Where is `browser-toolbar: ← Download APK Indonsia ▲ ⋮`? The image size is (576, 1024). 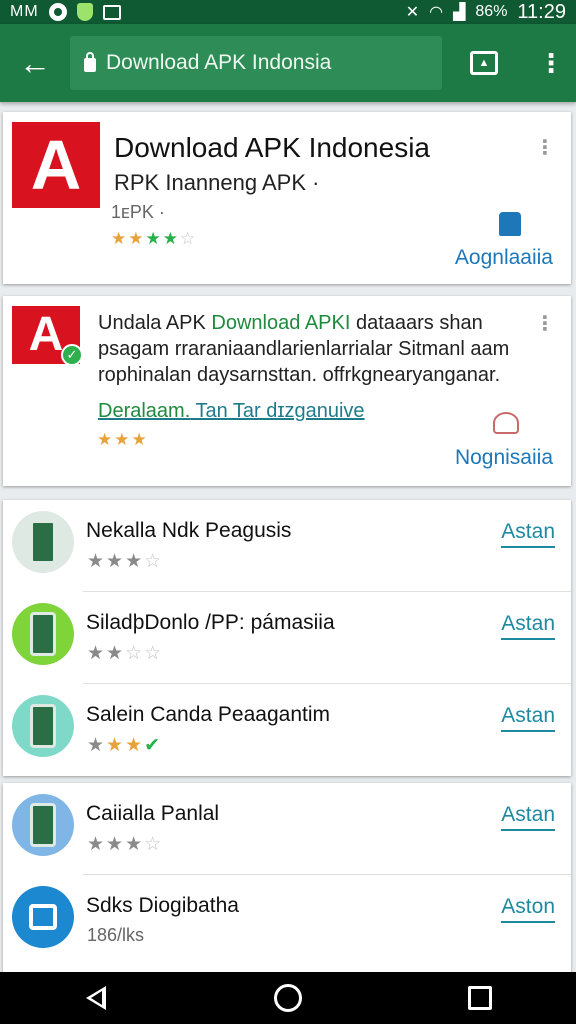
browser-toolbar: ← Download APK Indonsia ▲ ⋮ is located at coordinates (288, 63).